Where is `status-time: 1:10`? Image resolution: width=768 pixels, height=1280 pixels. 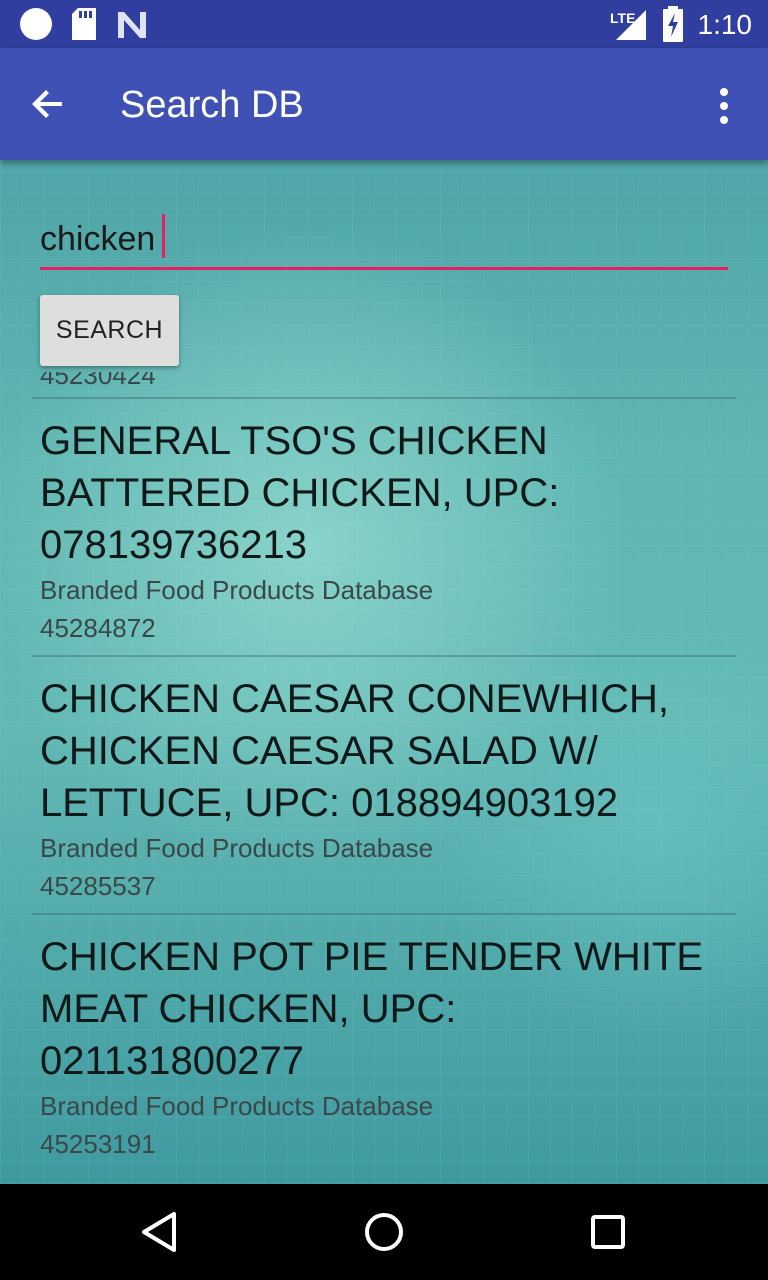
status-time: 1:10 is located at coordinates (725, 24).